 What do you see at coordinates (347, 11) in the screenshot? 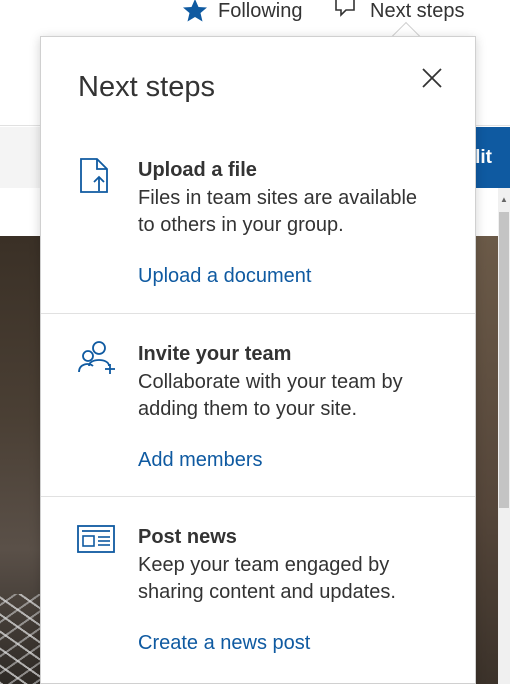
I see `megaphone-icon` at bounding box center [347, 11].